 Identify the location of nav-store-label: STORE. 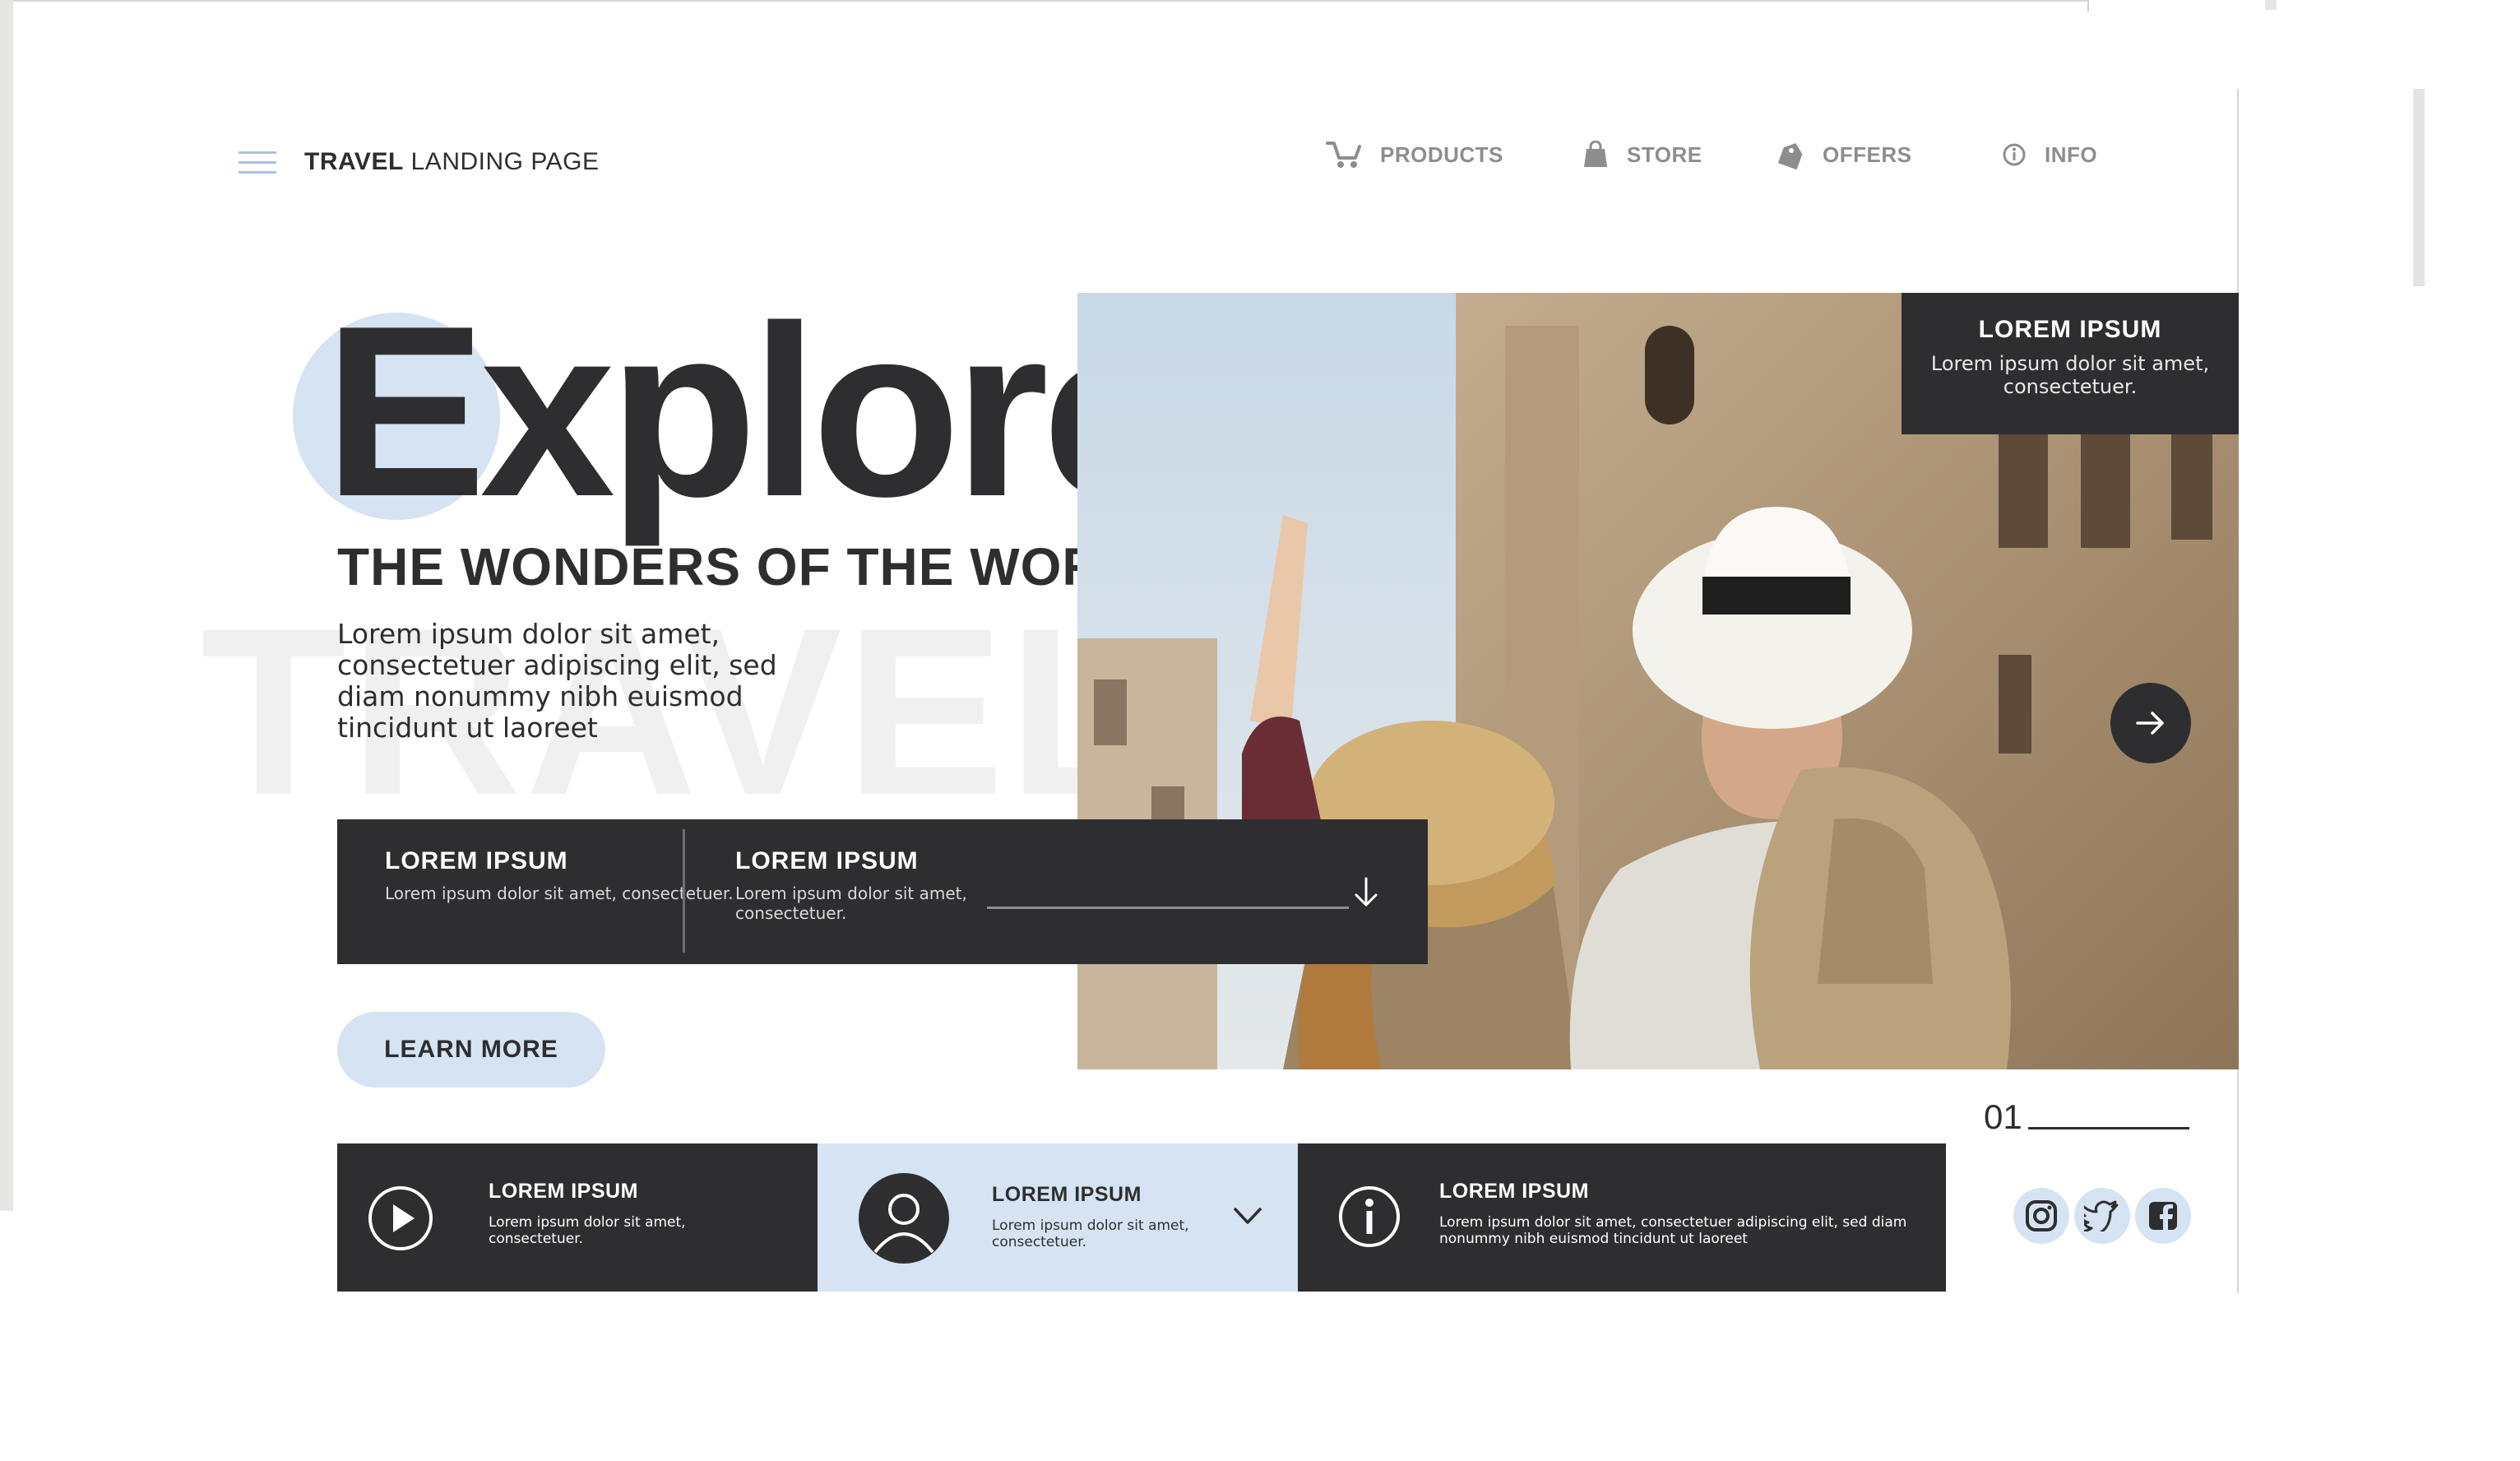
(1664, 154).